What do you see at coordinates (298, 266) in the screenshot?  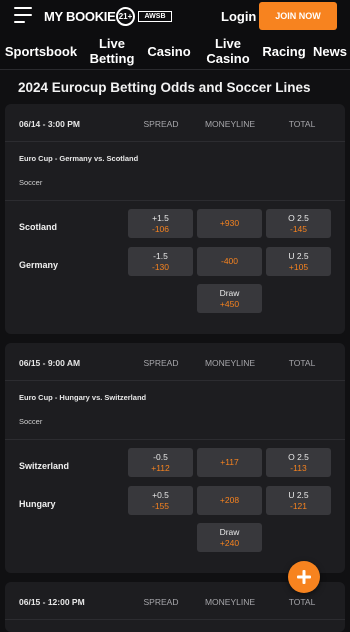 I see `total-price: +105` at bounding box center [298, 266].